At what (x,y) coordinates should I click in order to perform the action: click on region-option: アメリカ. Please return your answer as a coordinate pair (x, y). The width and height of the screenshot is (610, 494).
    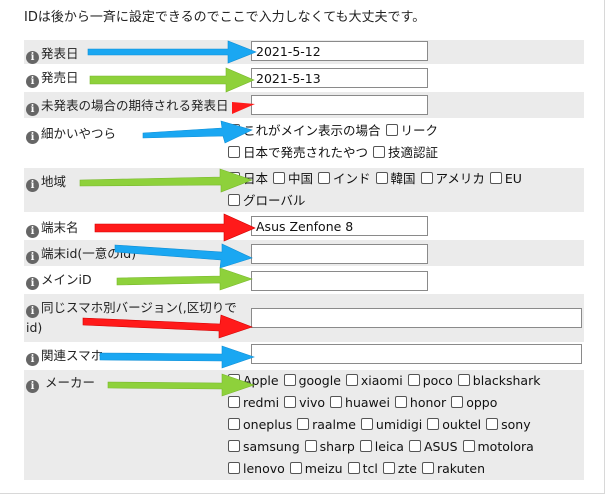
    Looking at the image, I should click on (452, 178).